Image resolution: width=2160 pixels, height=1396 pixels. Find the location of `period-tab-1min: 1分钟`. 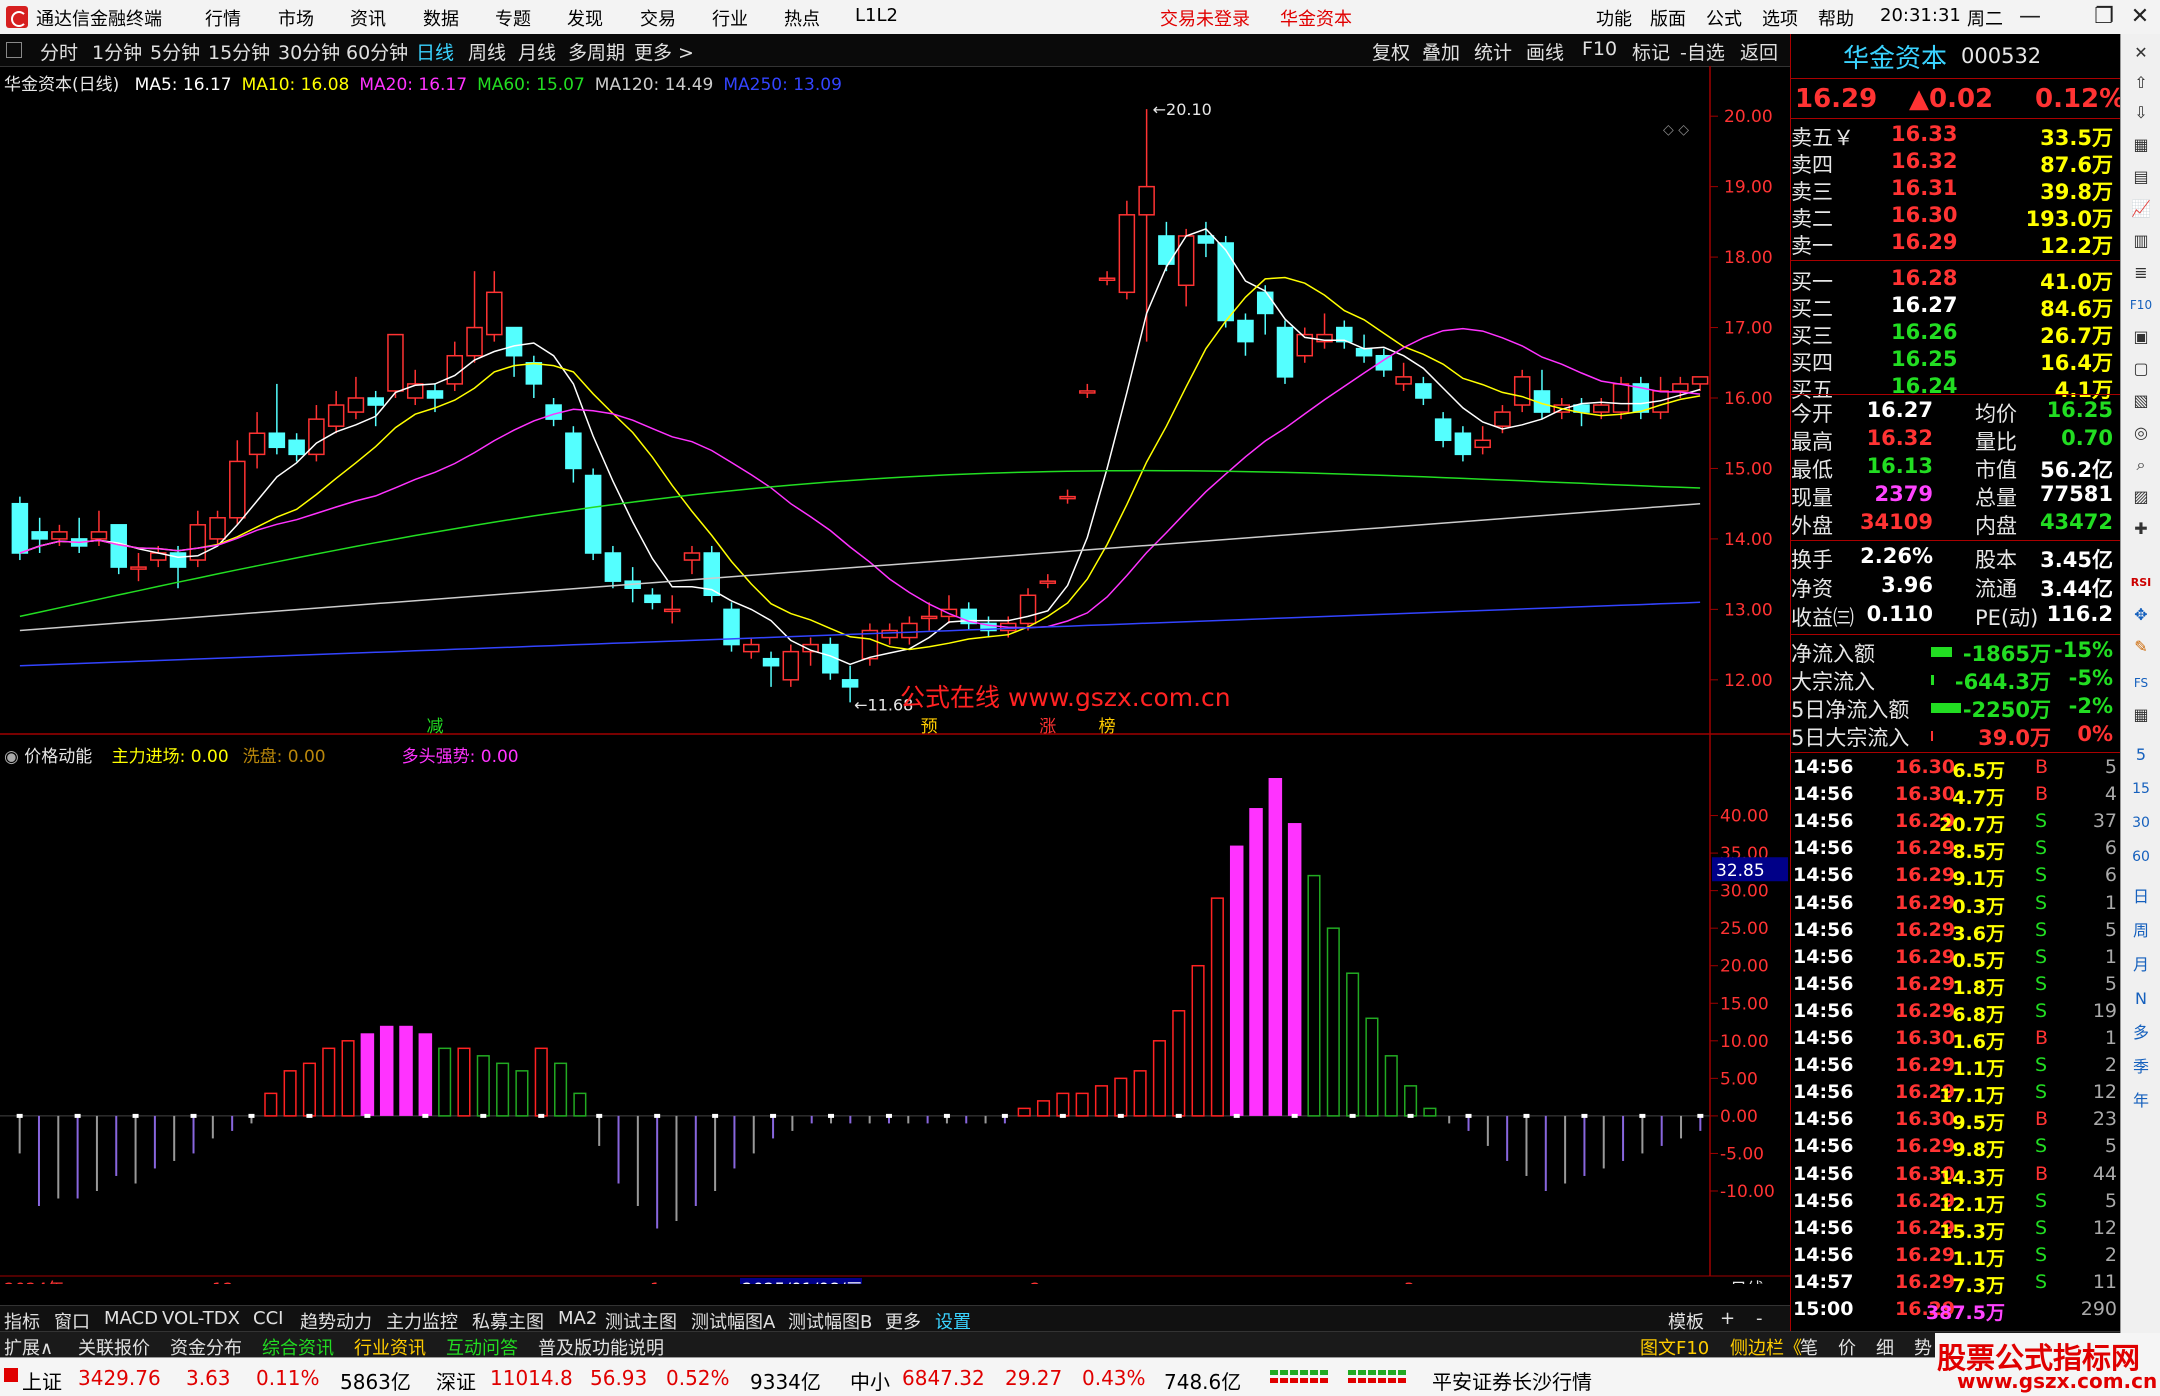

period-tab-1min: 1分钟 is located at coordinates (117, 51).